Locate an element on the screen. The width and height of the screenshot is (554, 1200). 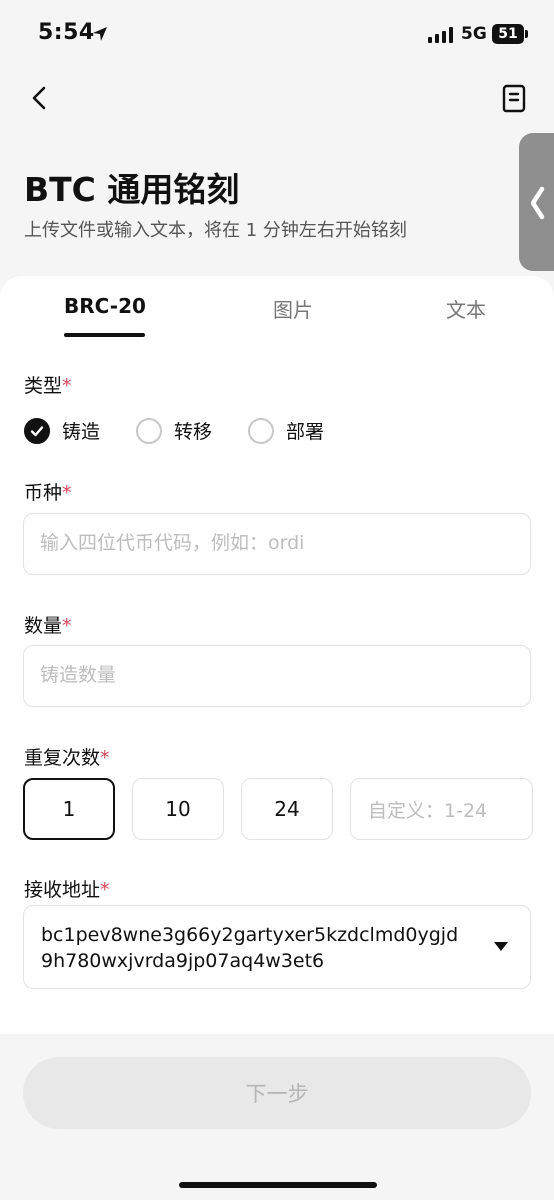
location-arrow-icon is located at coordinates (100, 34).